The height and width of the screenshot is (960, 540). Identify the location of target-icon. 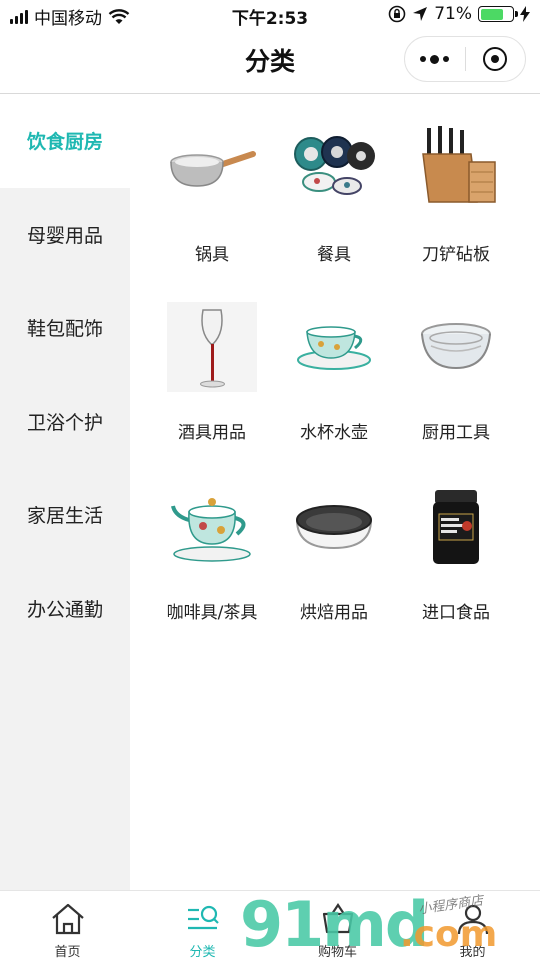
(495, 59).